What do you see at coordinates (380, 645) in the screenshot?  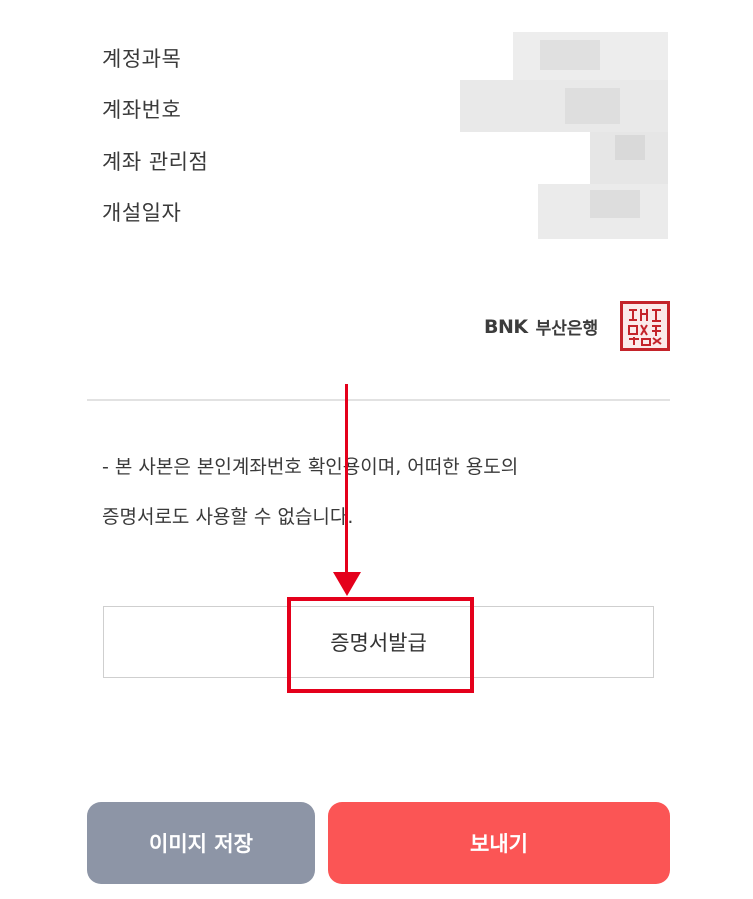 I see `annotation-highlight-box` at bounding box center [380, 645].